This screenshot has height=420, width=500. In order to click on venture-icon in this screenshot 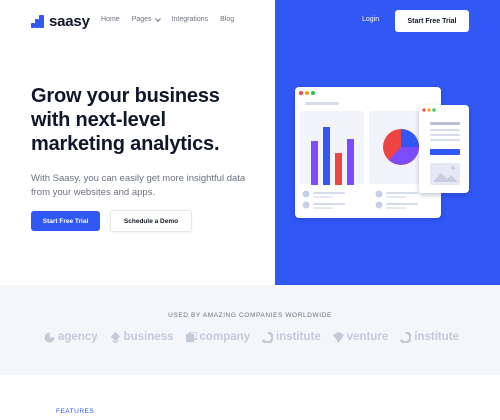, I will do `click(338, 337)`.